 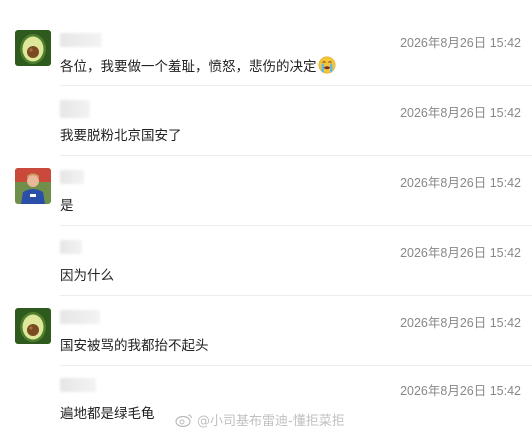 What do you see at coordinates (327, 65) in the screenshot?
I see `loudly-crying-face-icon` at bounding box center [327, 65].